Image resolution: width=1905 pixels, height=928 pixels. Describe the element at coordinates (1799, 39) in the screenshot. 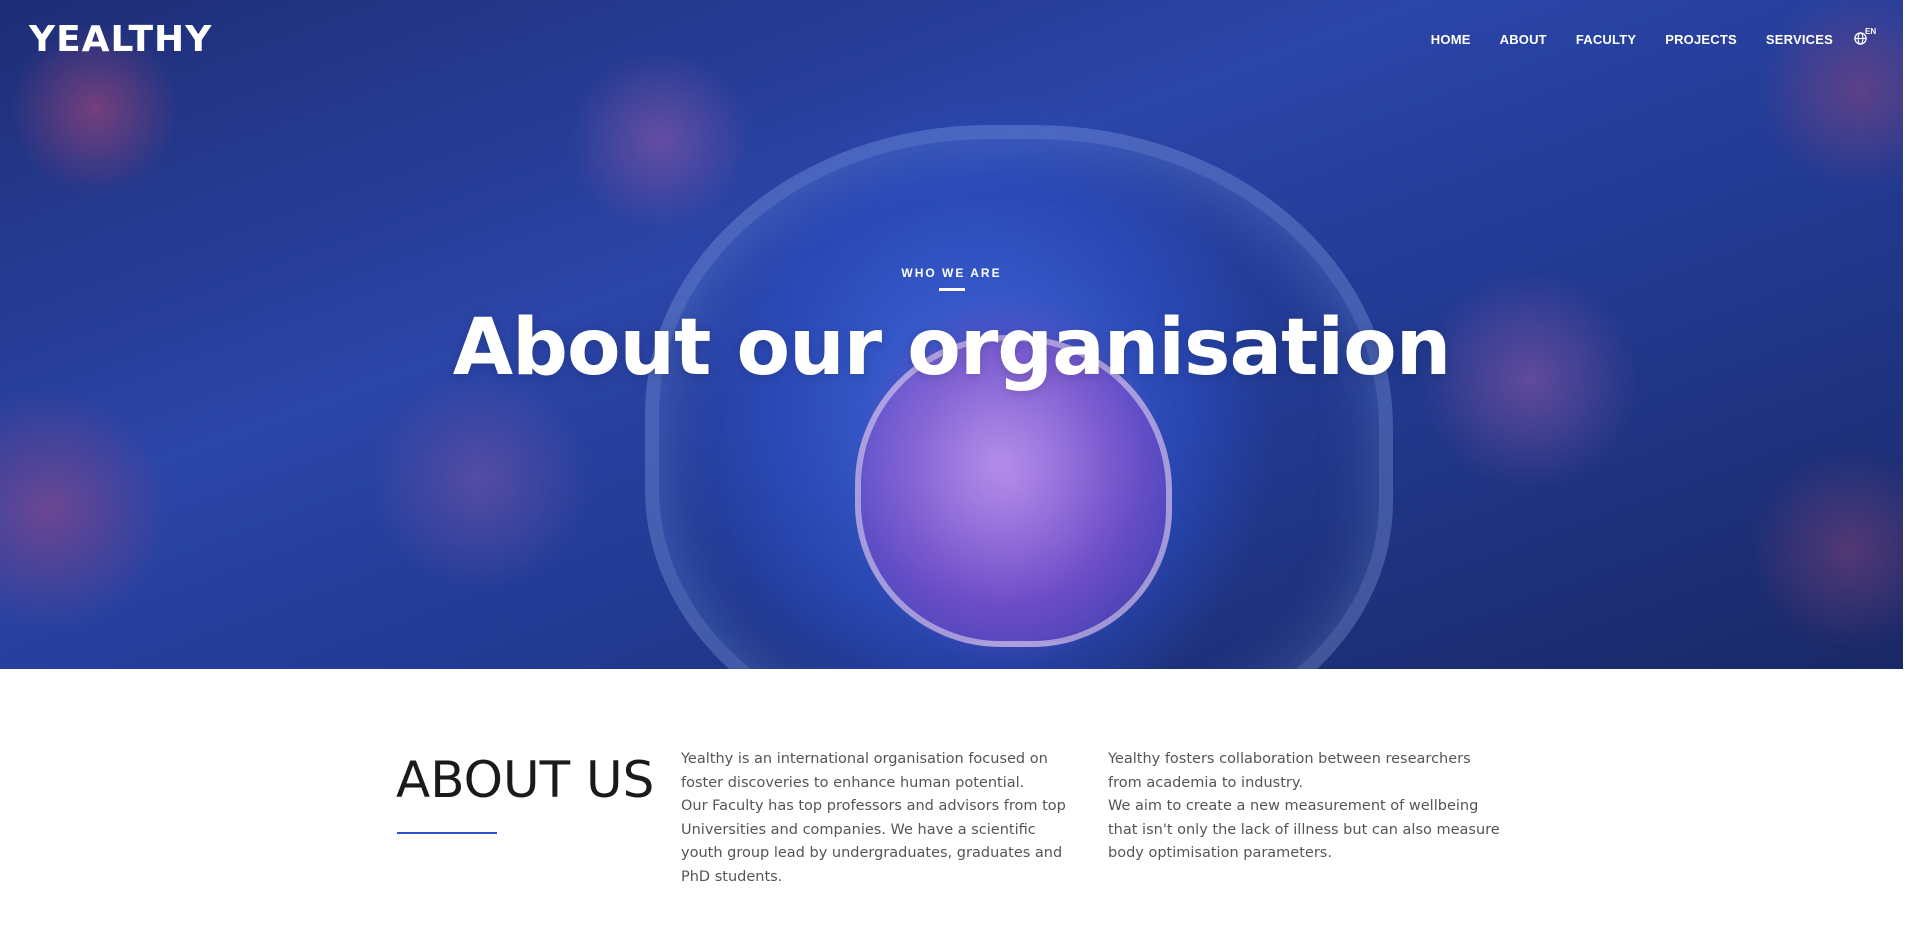

I see `nav-services: SERVICES` at that location.